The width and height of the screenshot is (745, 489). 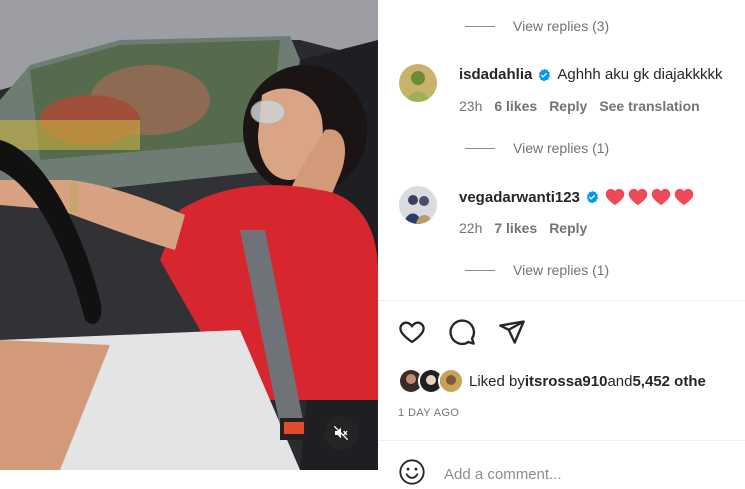 I want to click on share-send-icon, so click(x=512, y=332).